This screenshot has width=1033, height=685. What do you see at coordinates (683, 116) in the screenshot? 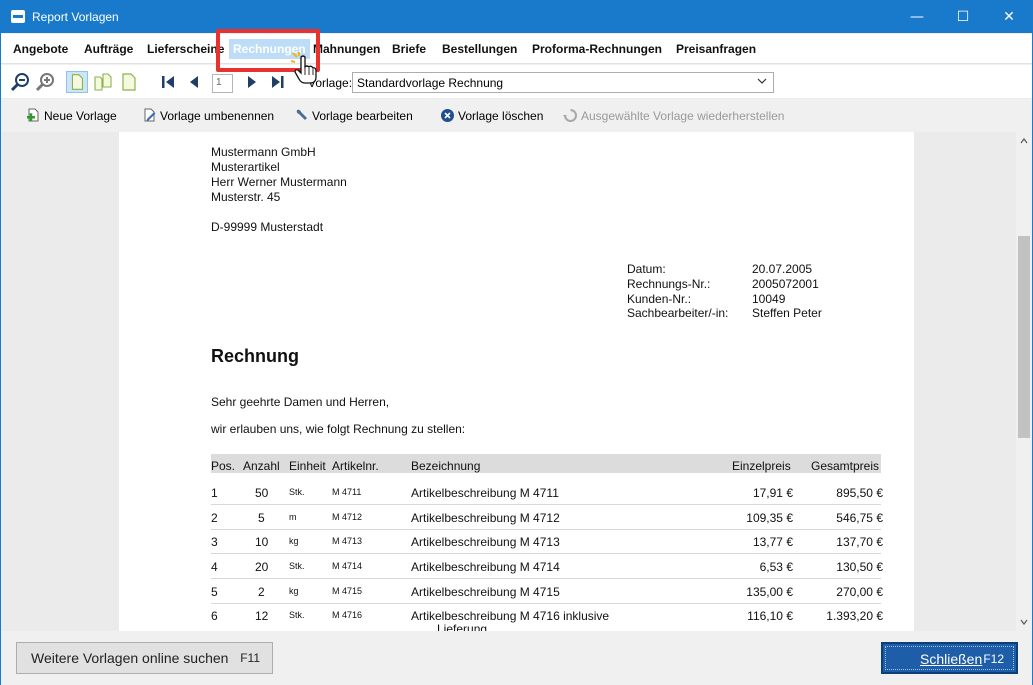
I see `restore-template-label: Ausgewählte Vorlage wiederherstellen` at bounding box center [683, 116].